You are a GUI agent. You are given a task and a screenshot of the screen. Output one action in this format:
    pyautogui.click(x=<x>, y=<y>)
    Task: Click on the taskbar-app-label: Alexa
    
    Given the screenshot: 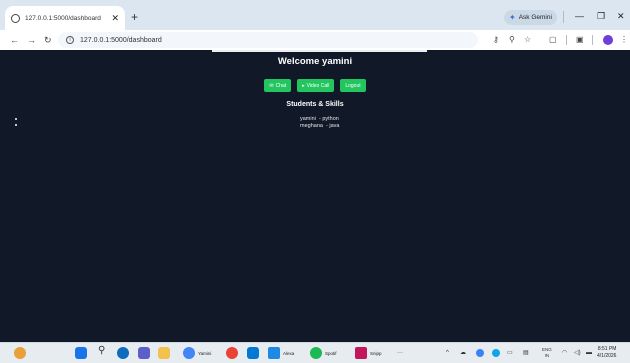 What is the action you would take?
    pyautogui.click(x=289, y=353)
    